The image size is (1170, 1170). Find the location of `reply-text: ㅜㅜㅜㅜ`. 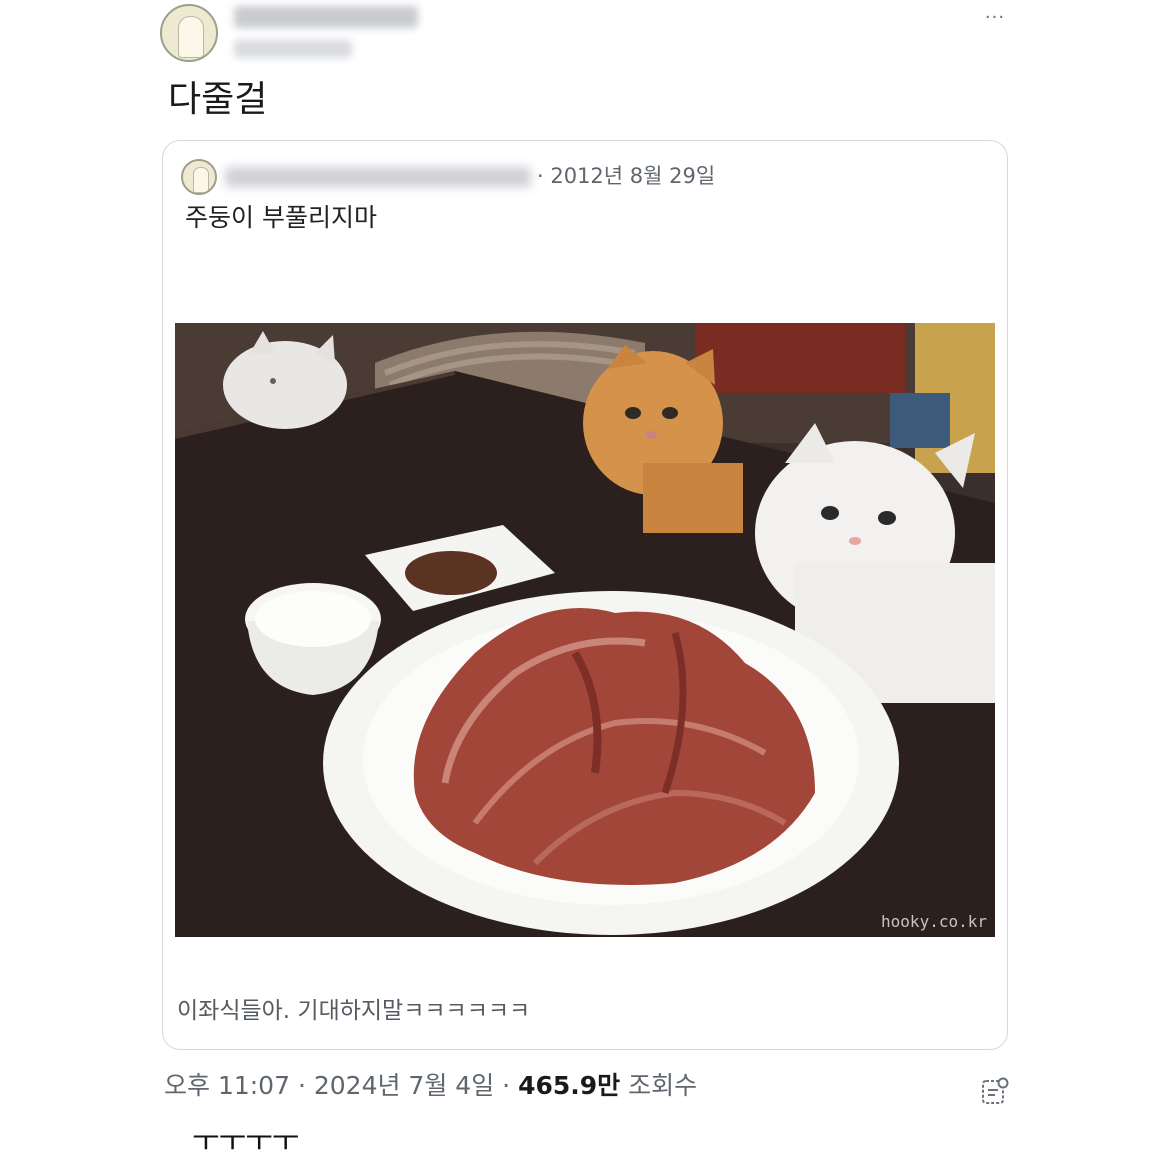

reply-text: ㅜㅜㅜㅜ is located at coordinates (245, 1141).